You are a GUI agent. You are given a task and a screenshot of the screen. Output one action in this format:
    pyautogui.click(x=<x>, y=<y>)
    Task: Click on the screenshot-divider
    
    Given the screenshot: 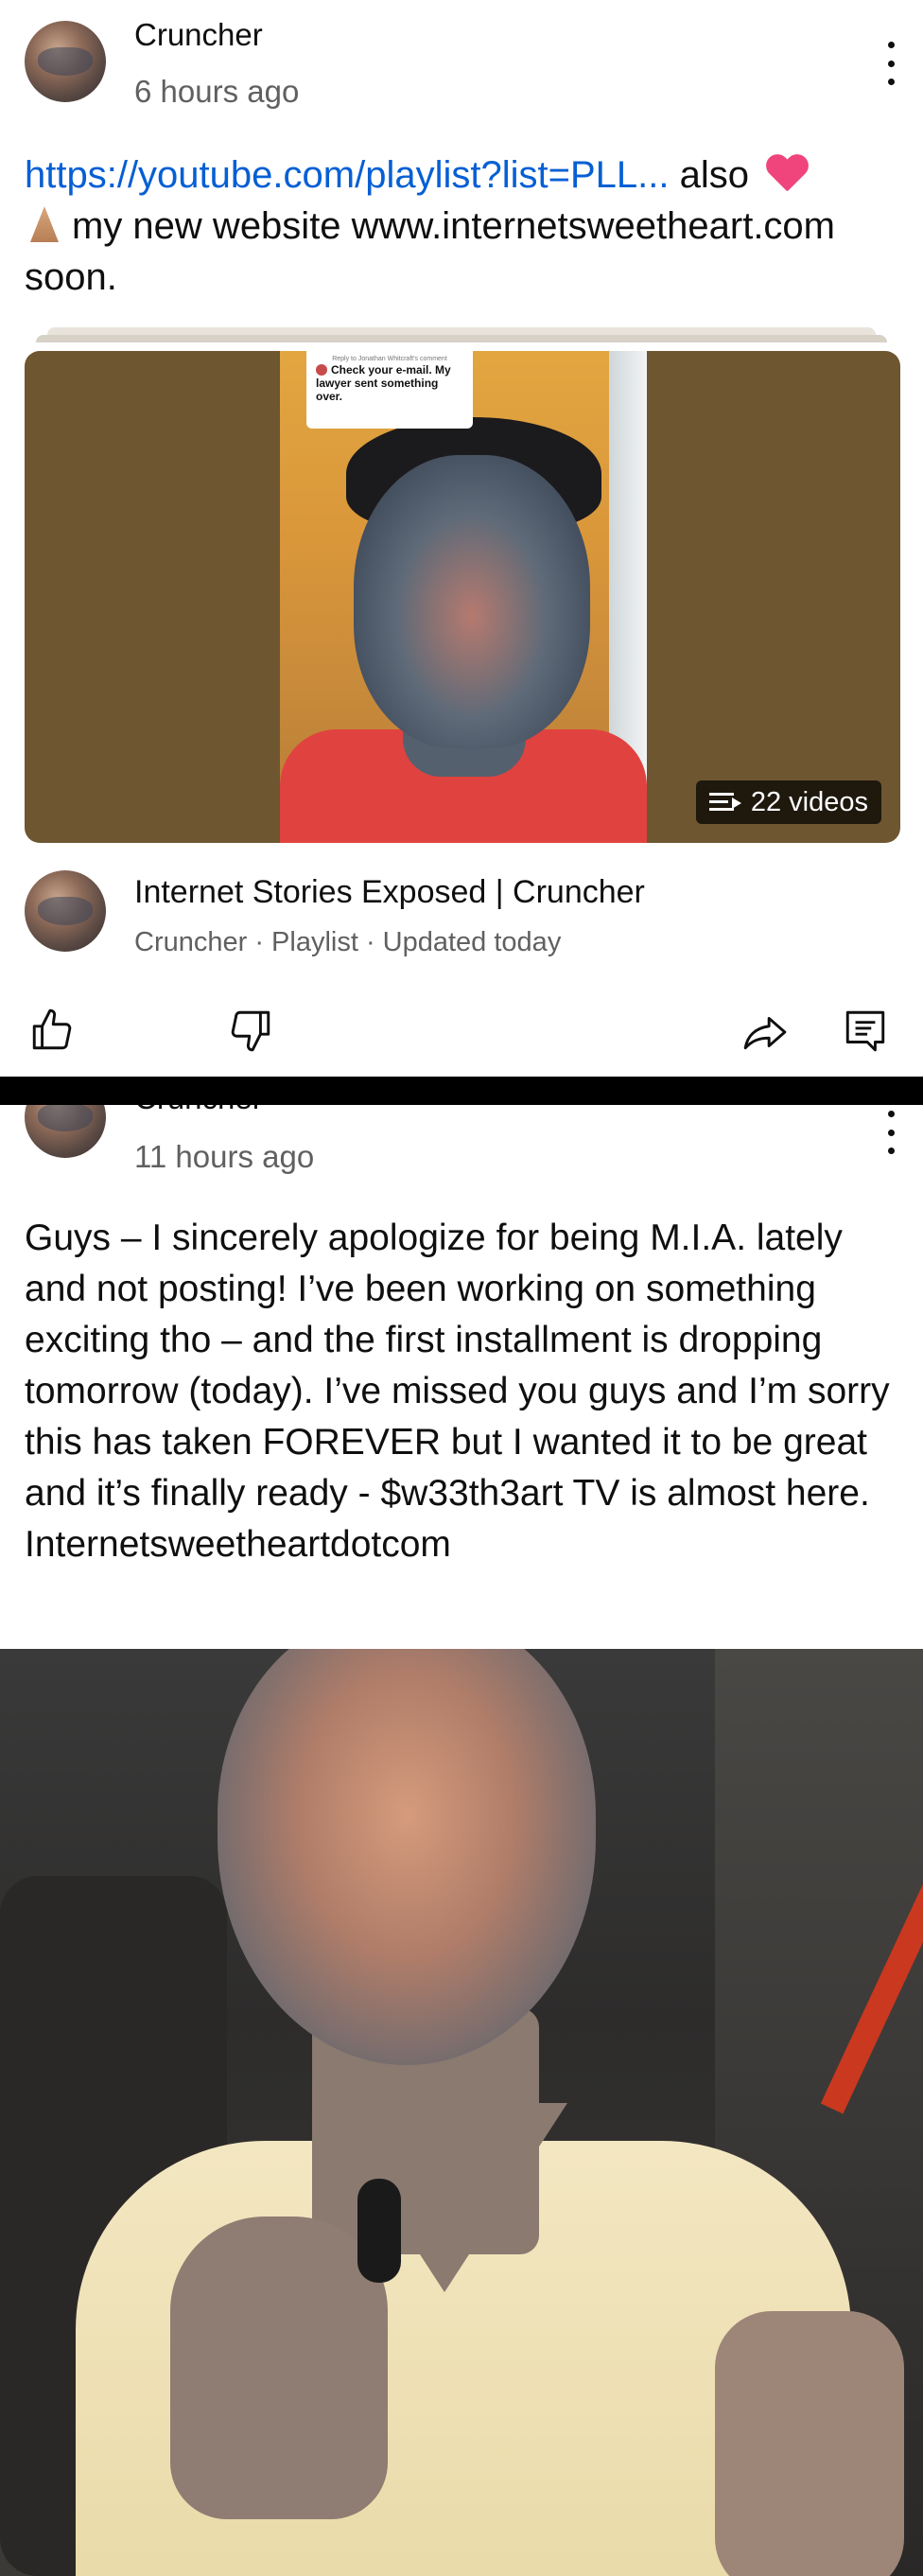 What is the action you would take?
    pyautogui.click(x=461, y=1091)
    